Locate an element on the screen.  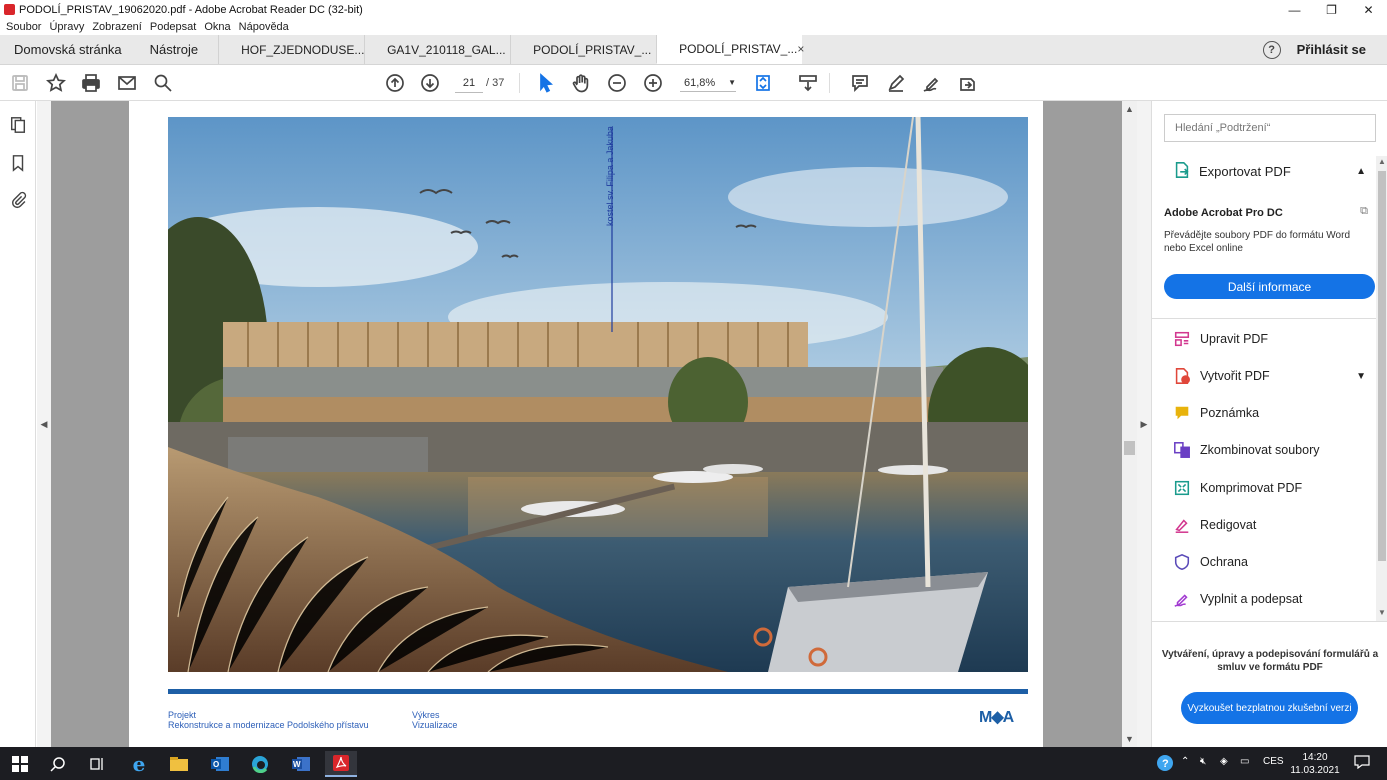
menu-file: Soubor is located at coordinates (23, 27).